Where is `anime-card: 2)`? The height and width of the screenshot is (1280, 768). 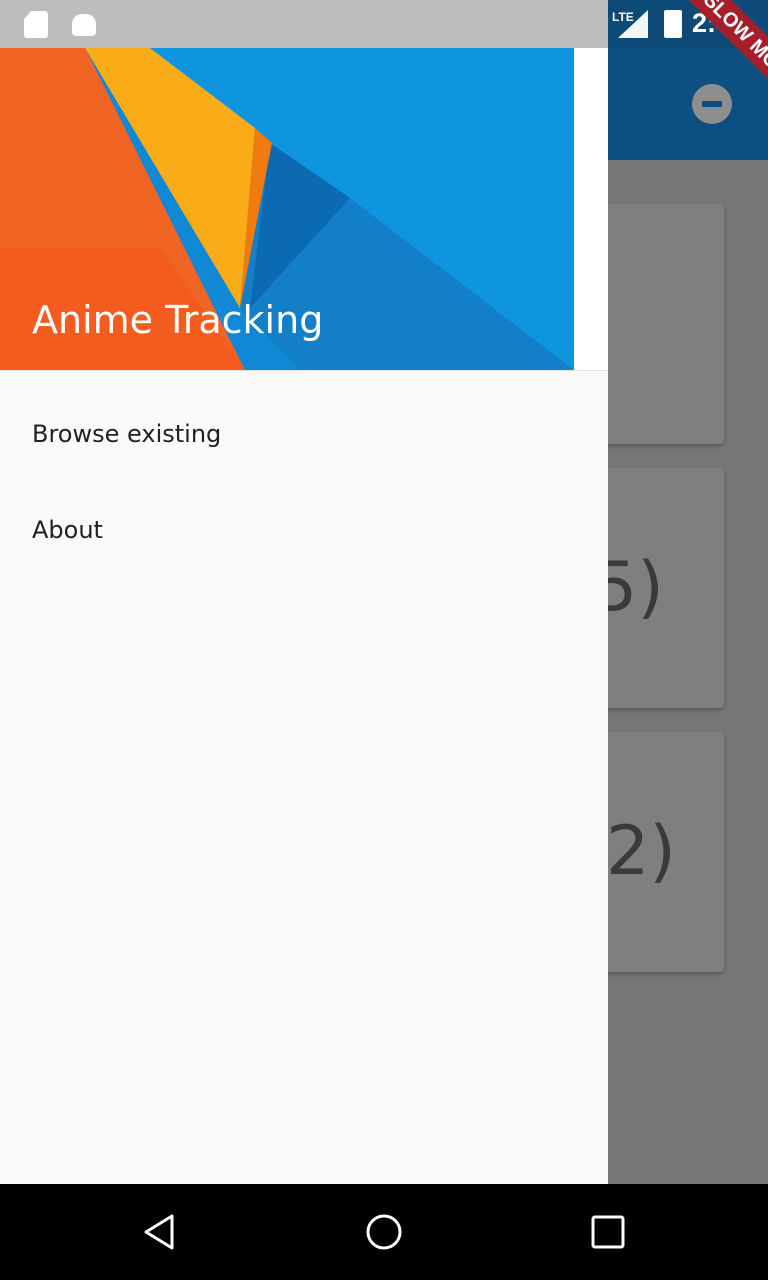
anime-card: 2) is located at coordinates (657, 852).